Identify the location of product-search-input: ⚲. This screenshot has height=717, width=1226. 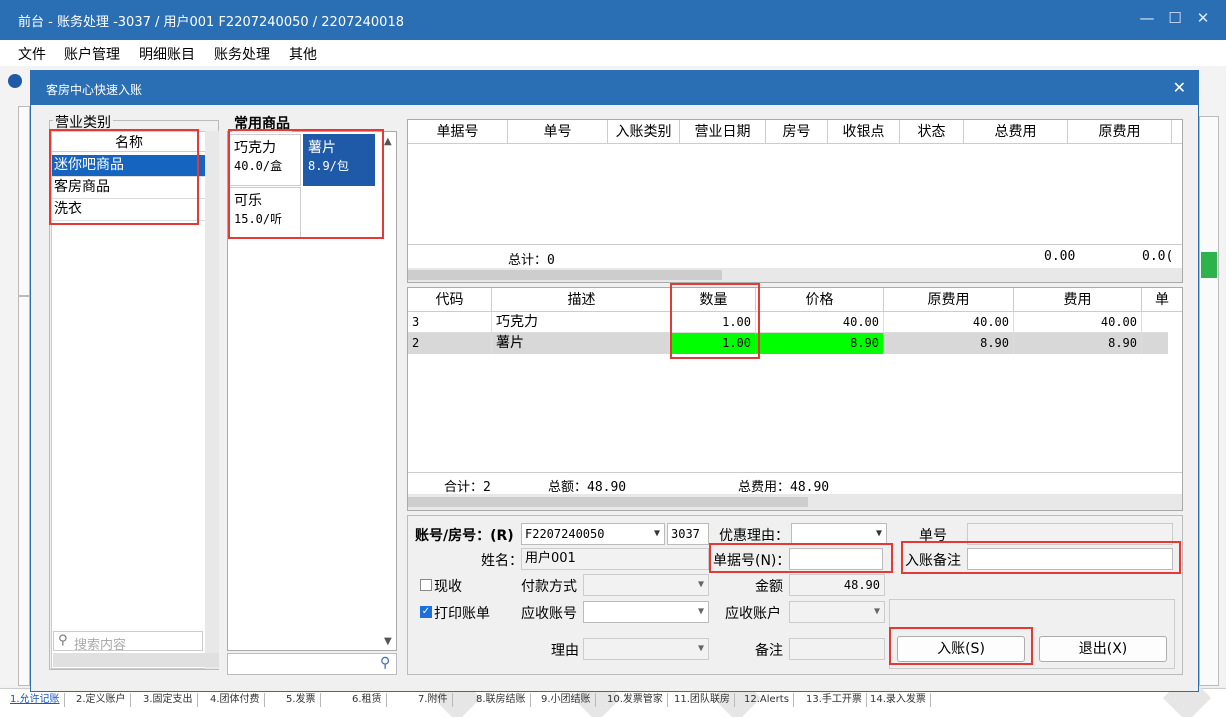
(312, 664).